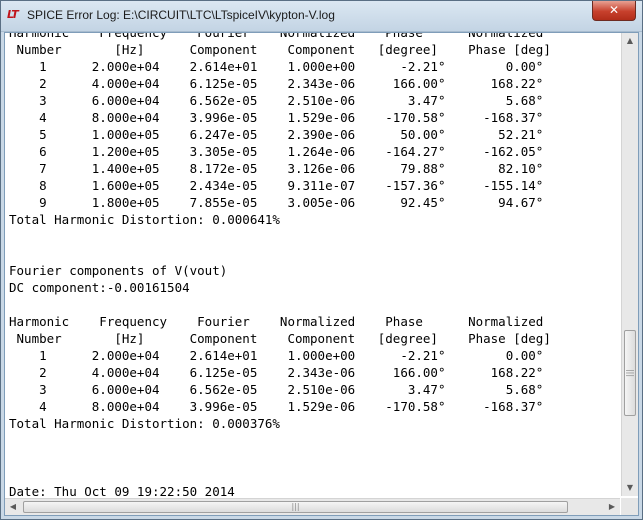 The height and width of the screenshot is (520, 643). What do you see at coordinates (144, 423) in the screenshot?
I see `log-line: Total Harmonic Distortion: 0.000376%` at bounding box center [144, 423].